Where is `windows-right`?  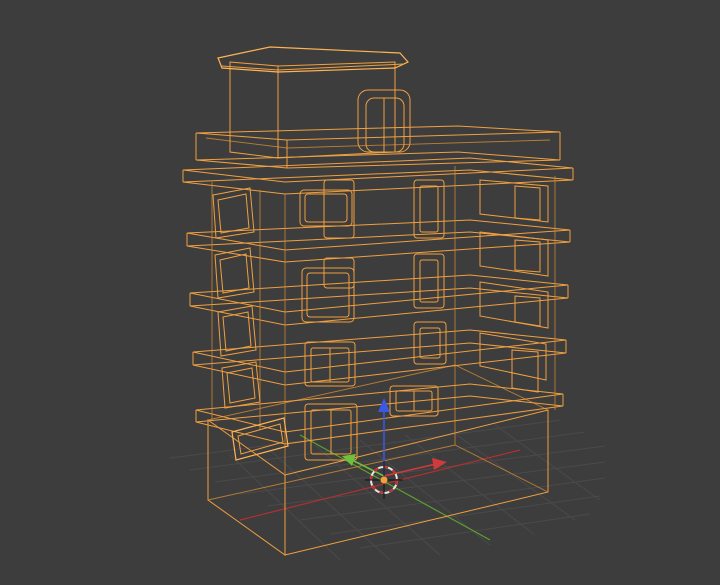
windows-right is located at coordinates (514, 286).